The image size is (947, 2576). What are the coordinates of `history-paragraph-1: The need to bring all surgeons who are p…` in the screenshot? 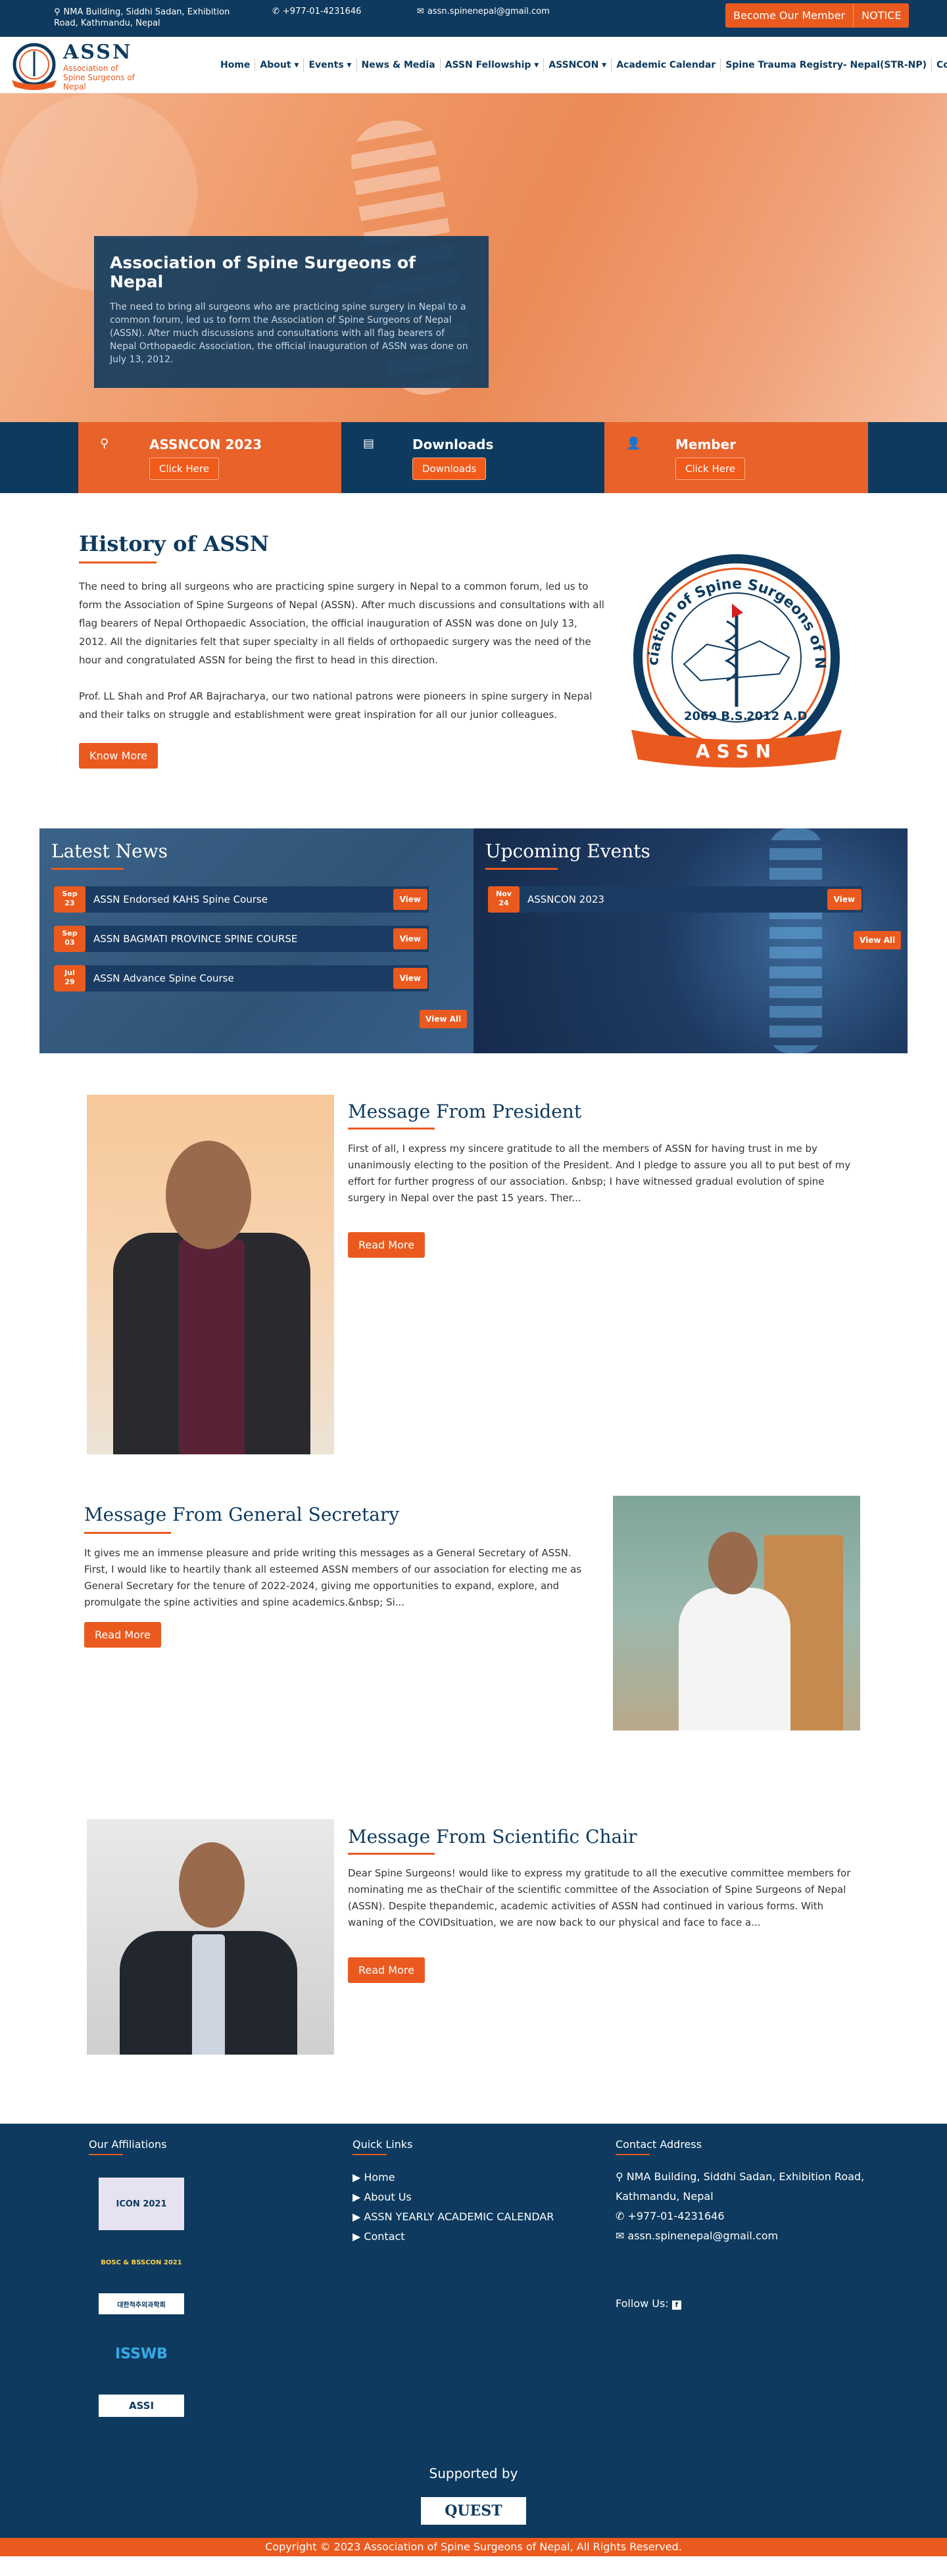 It's located at (341, 624).